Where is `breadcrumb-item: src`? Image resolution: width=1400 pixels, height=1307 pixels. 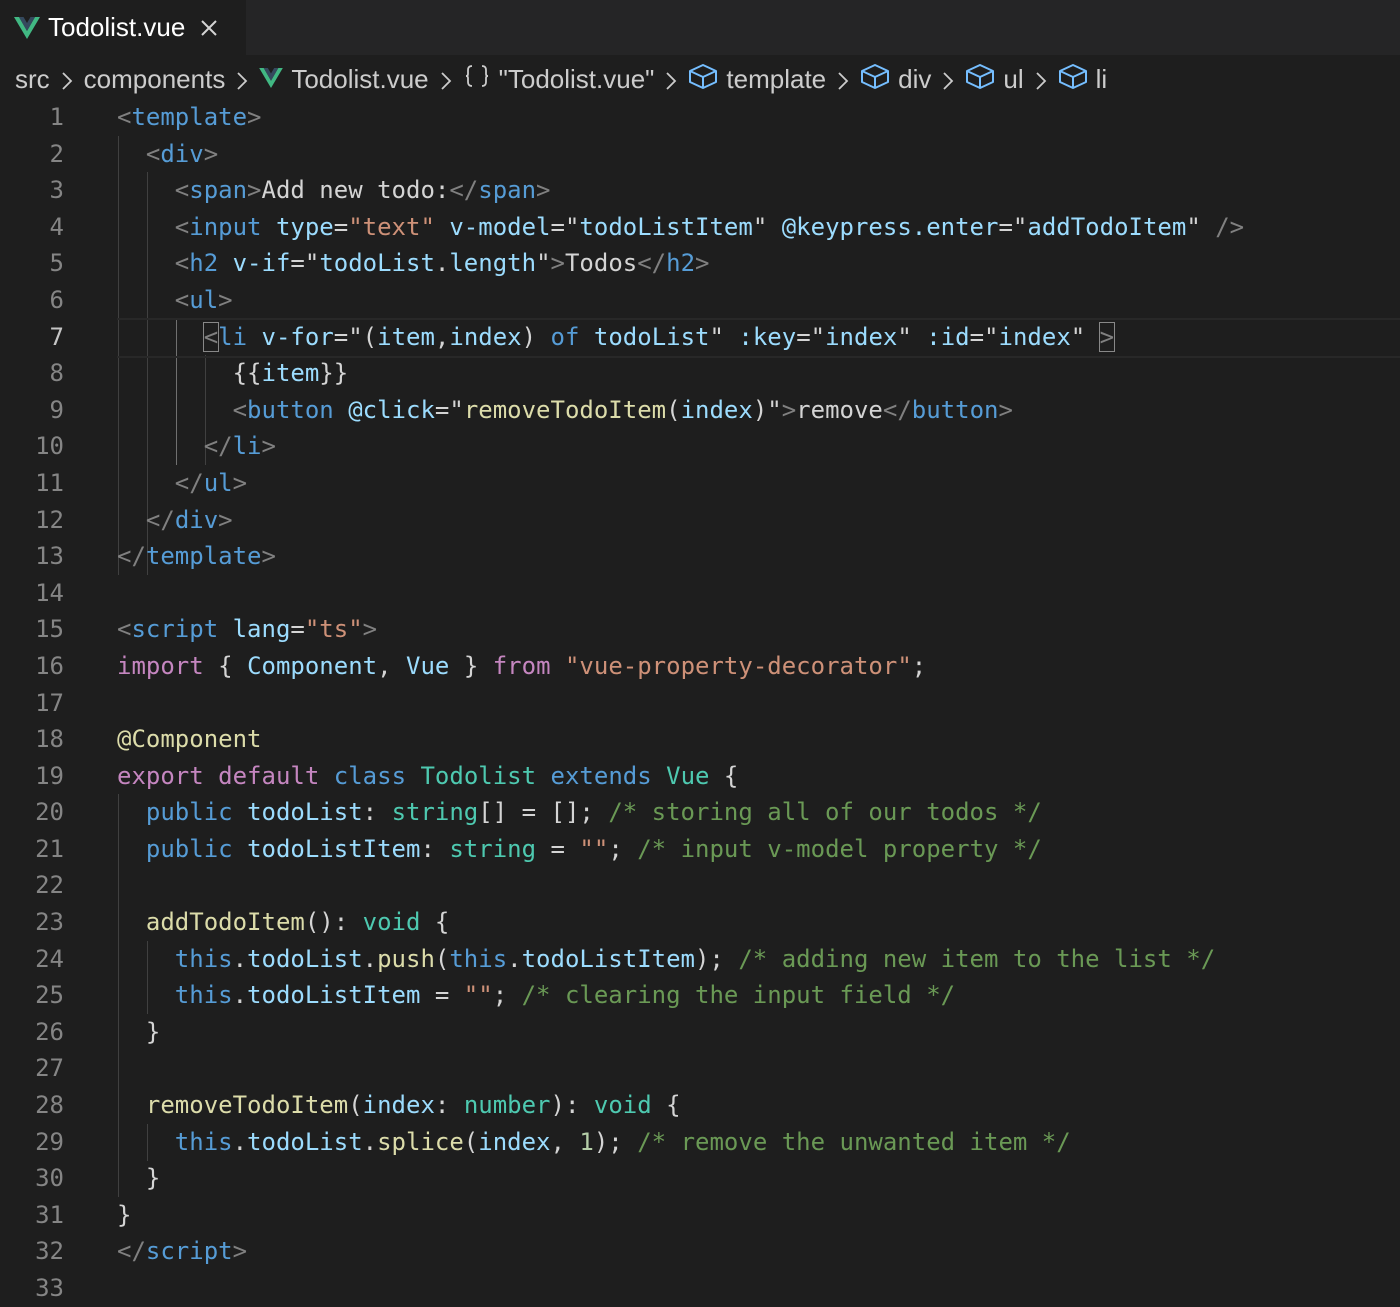
breadcrumb-item: src is located at coordinates (32, 79).